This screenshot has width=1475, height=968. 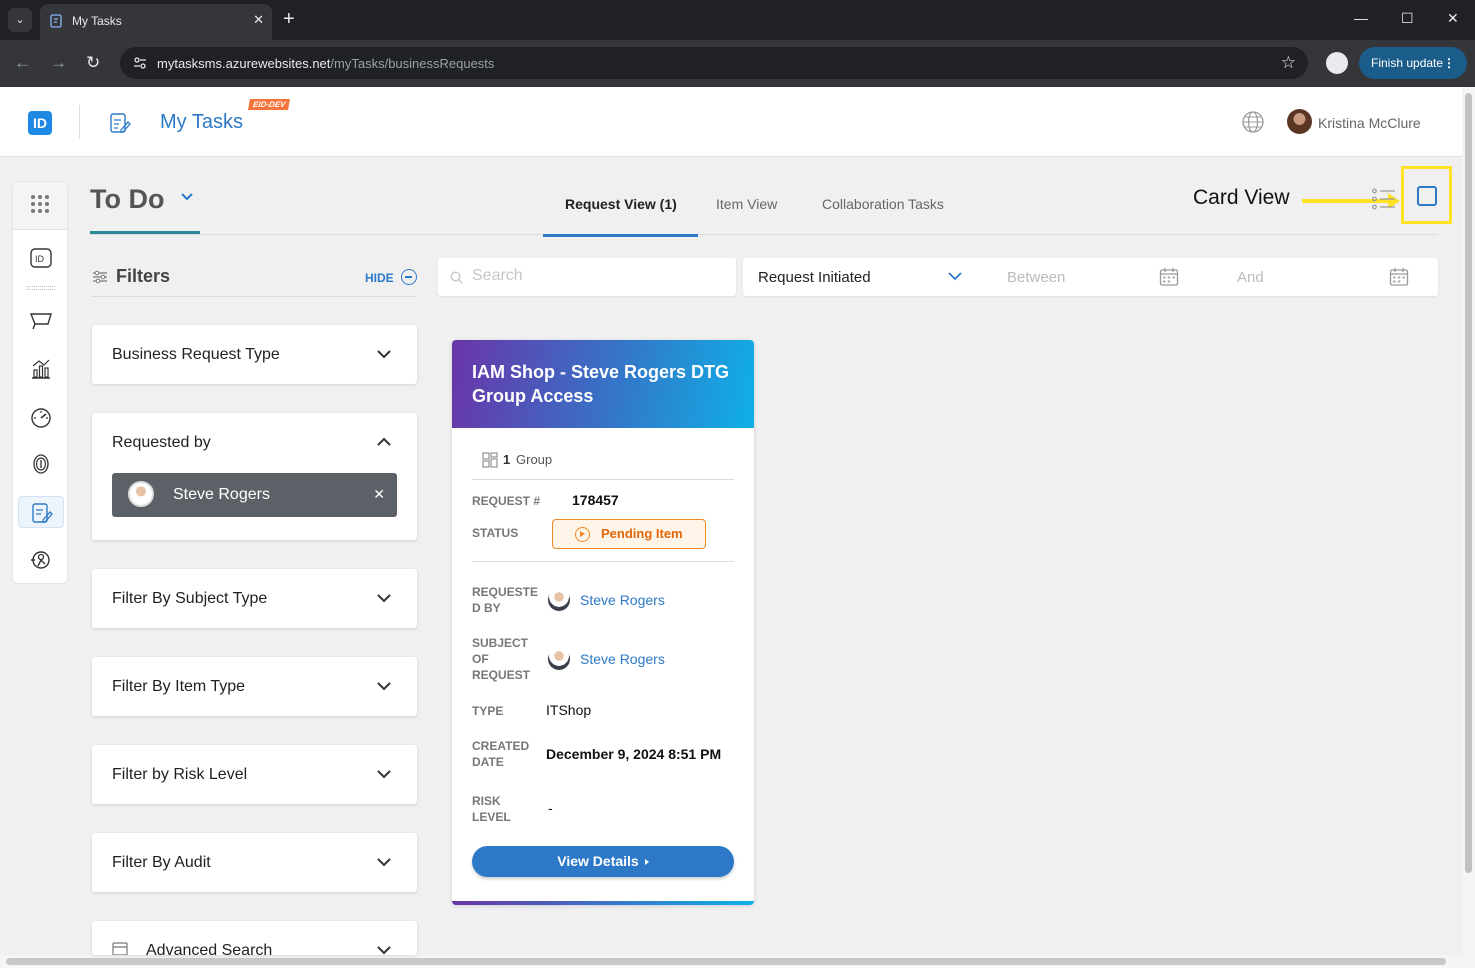 What do you see at coordinates (726, 961) in the screenshot?
I see `horizontal-scroll-thumb` at bounding box center [726, 961].